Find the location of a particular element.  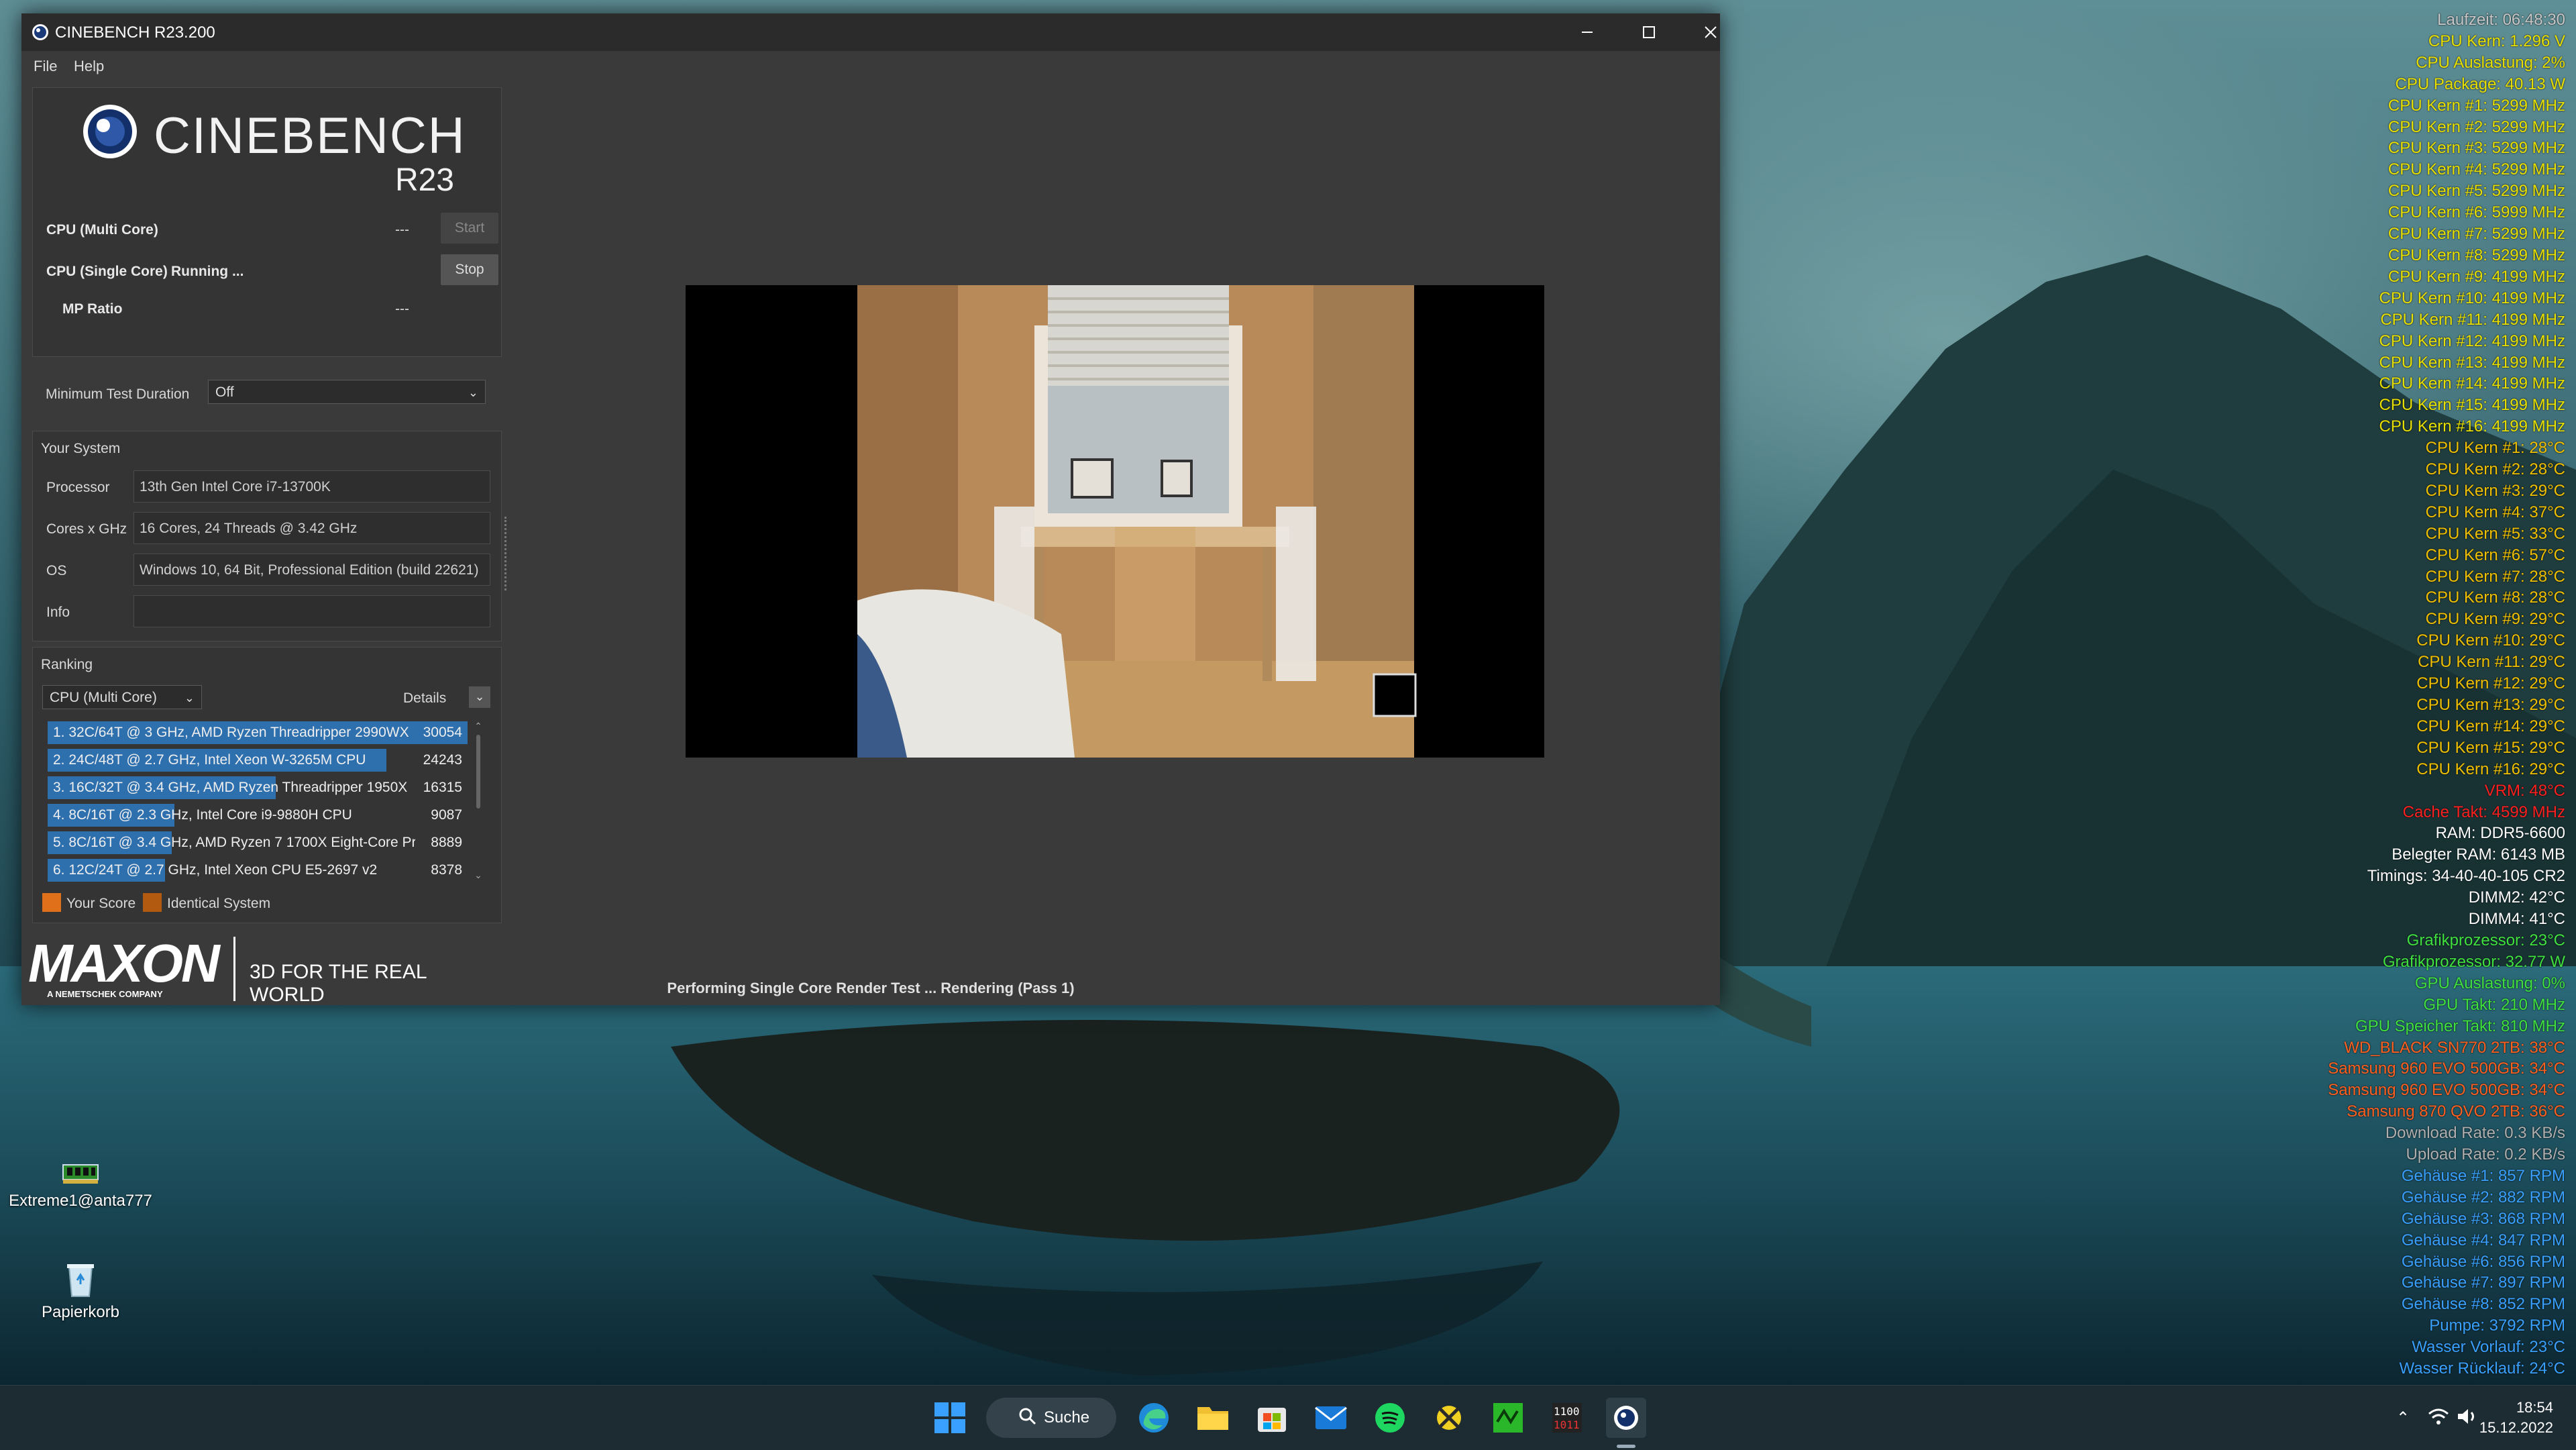

menu-bar: File Help is located at coordinates (870, 66).